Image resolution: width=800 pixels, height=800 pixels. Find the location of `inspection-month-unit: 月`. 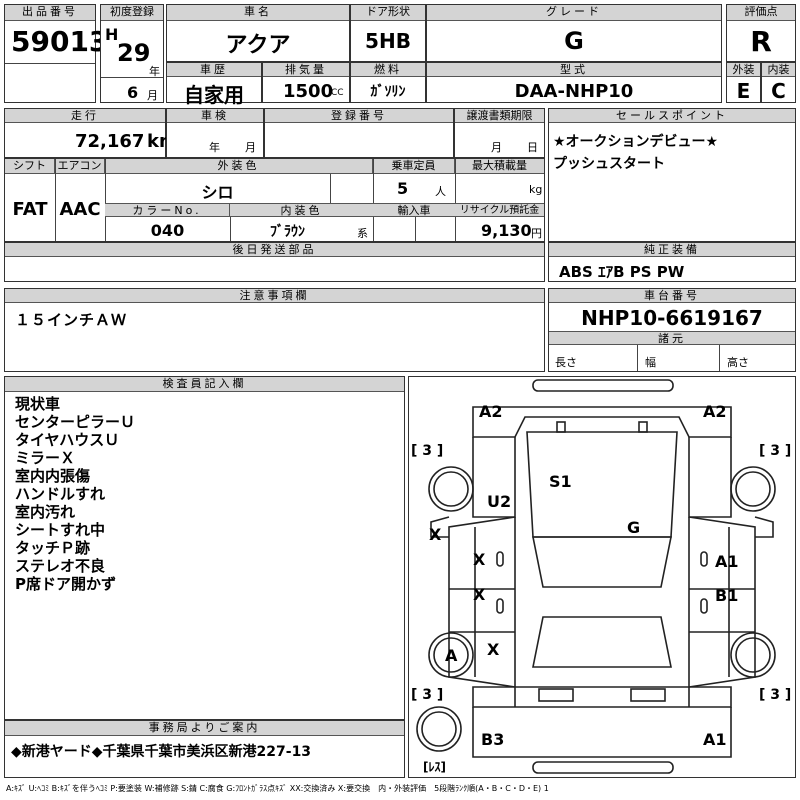

inspection-month-unit: 月 is located at coordinates (250, 147).